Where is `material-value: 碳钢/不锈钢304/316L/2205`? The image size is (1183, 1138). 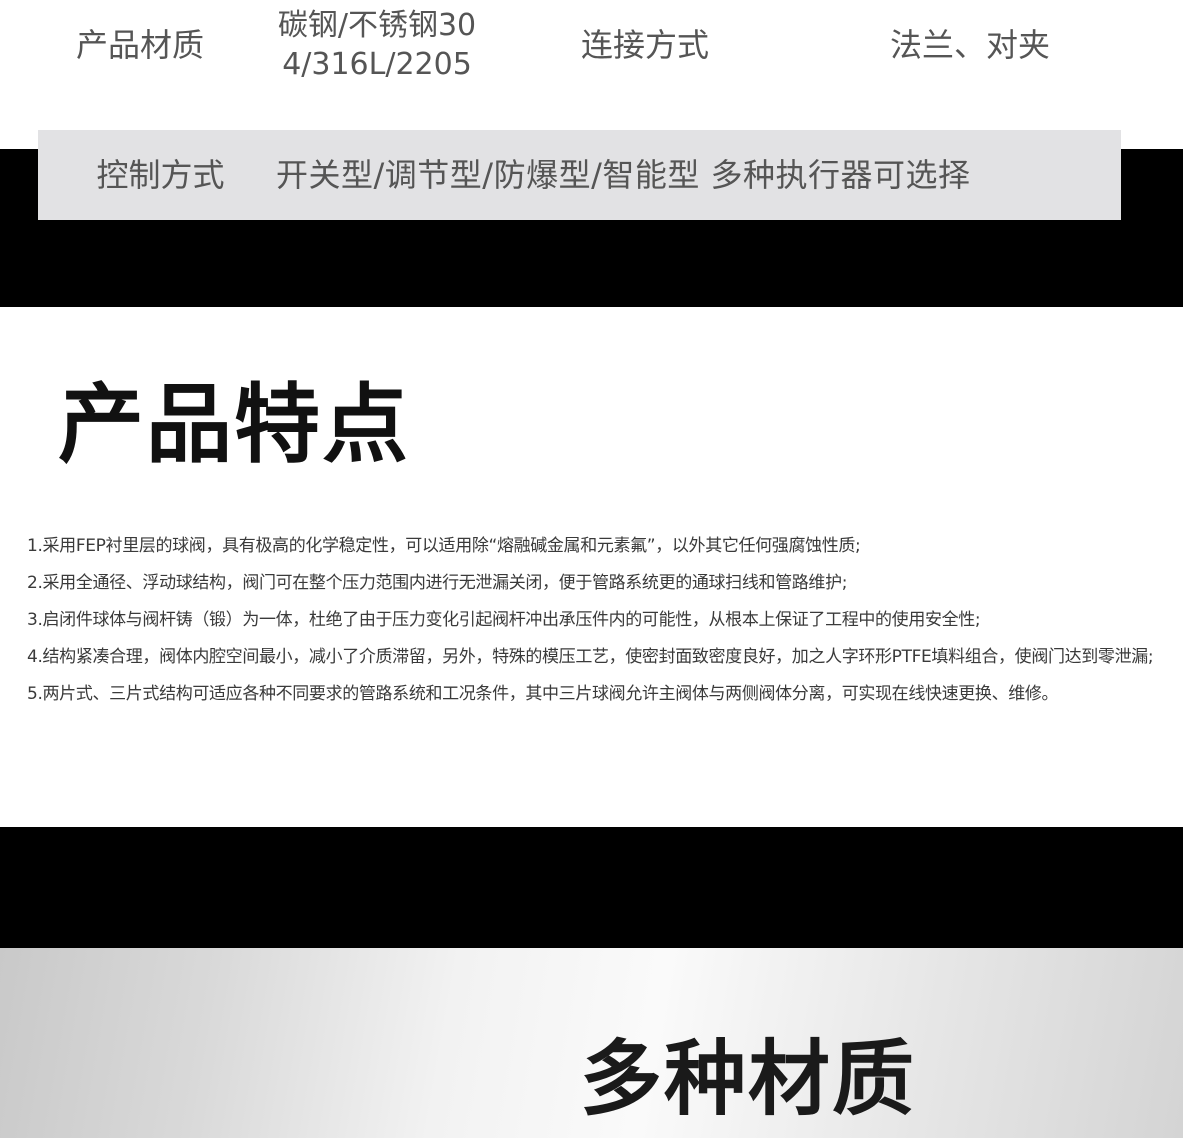
material-value: 碳钢/不锈钢304/316L/2205 is located at coordinates (377, 45).